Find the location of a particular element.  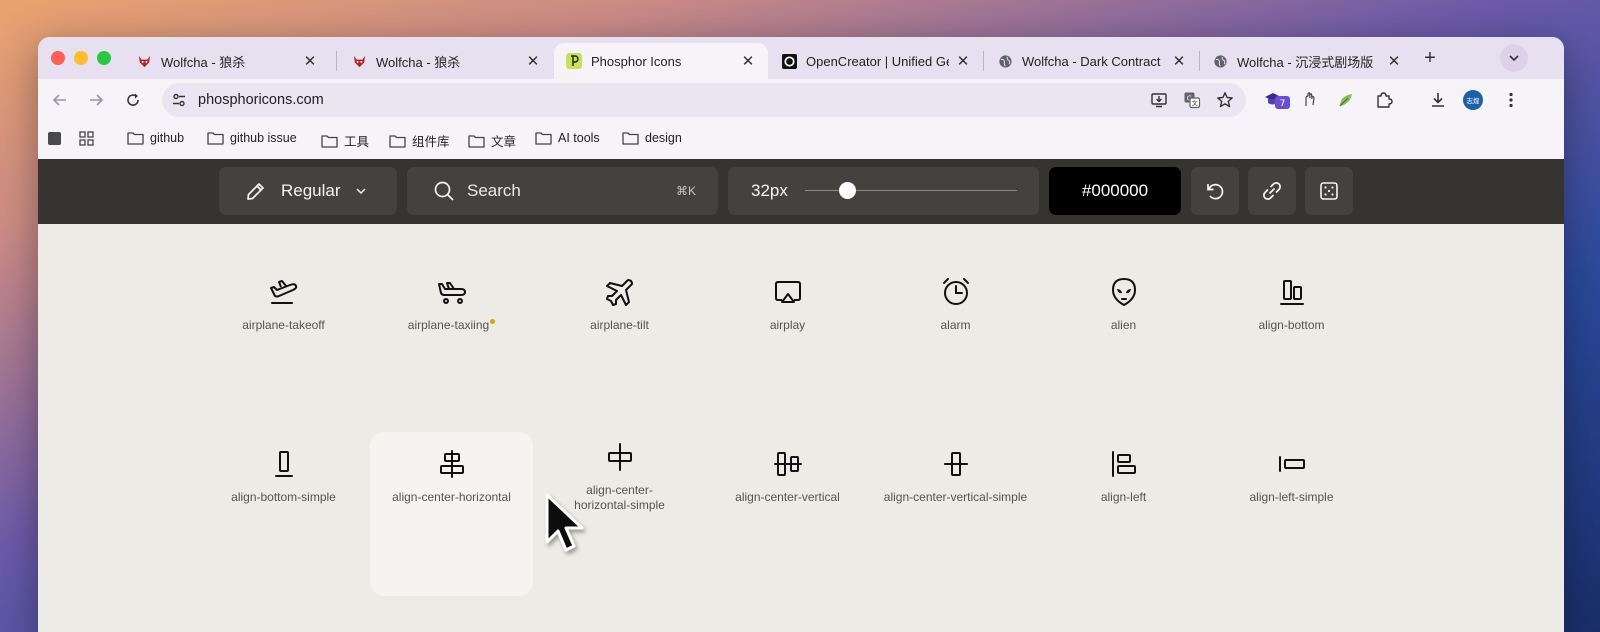

tab-search-button is located at coordinates (1514, 58).